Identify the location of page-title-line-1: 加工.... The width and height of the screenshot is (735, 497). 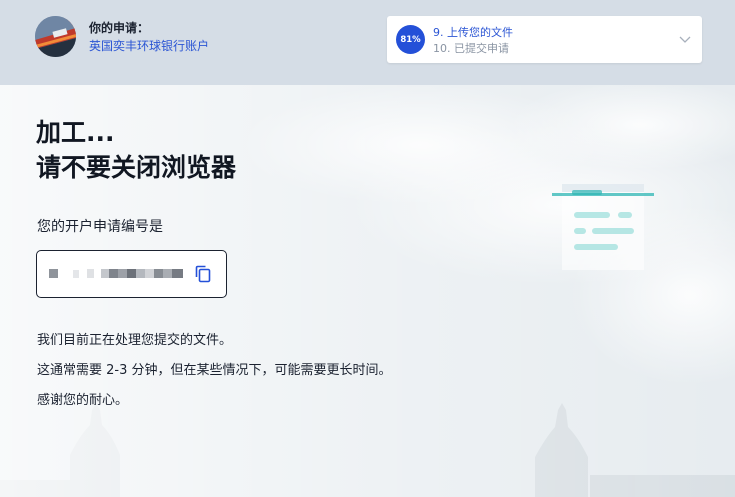
(75, 132).